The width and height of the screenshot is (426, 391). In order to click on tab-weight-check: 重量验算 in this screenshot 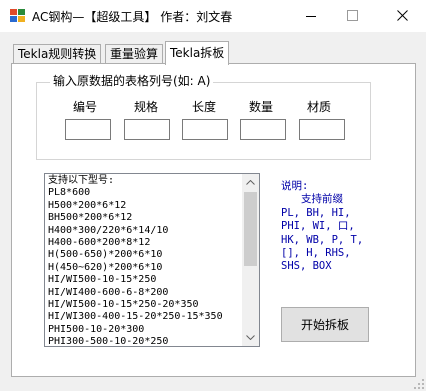, I will do `click(134, 54)`.